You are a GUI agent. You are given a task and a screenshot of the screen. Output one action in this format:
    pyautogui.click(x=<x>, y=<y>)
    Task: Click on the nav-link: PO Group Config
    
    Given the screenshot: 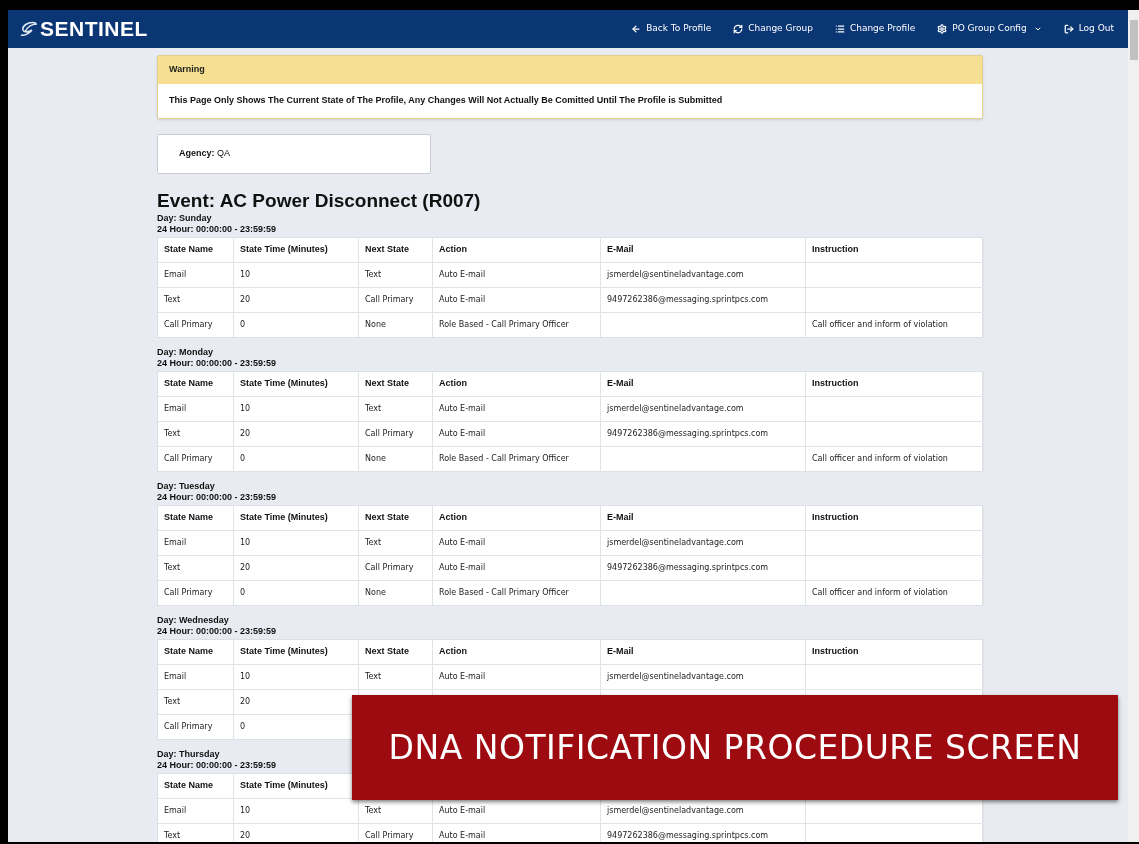 What is the action you would take?
    pyautogui.click(x=989, y=29)
    